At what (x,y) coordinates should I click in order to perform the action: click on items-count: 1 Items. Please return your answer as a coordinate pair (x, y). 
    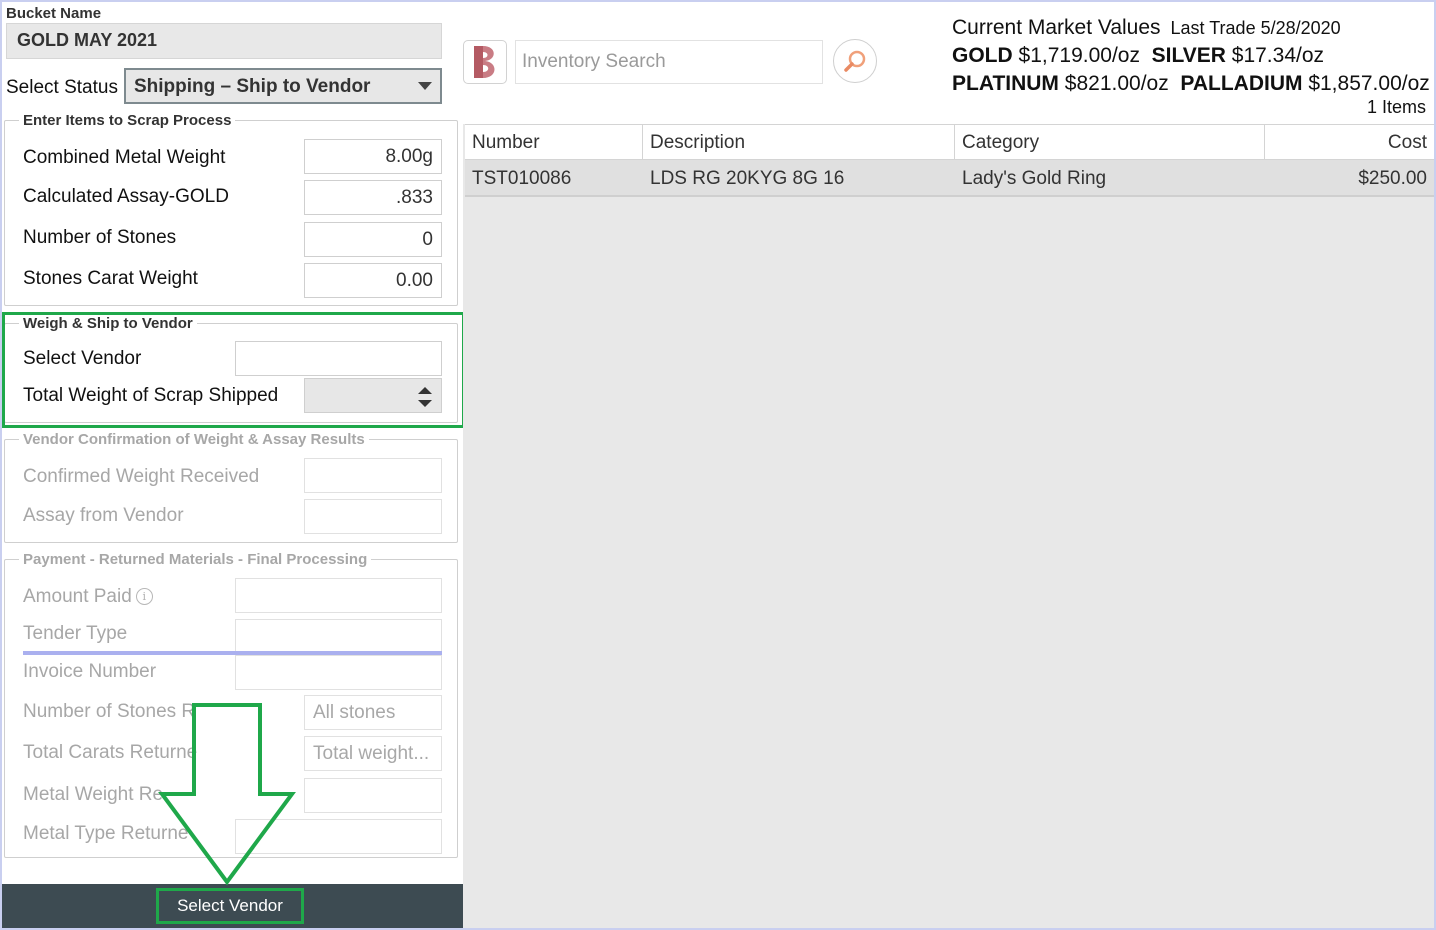
    Looking at the image, I should click on (1396, 107).